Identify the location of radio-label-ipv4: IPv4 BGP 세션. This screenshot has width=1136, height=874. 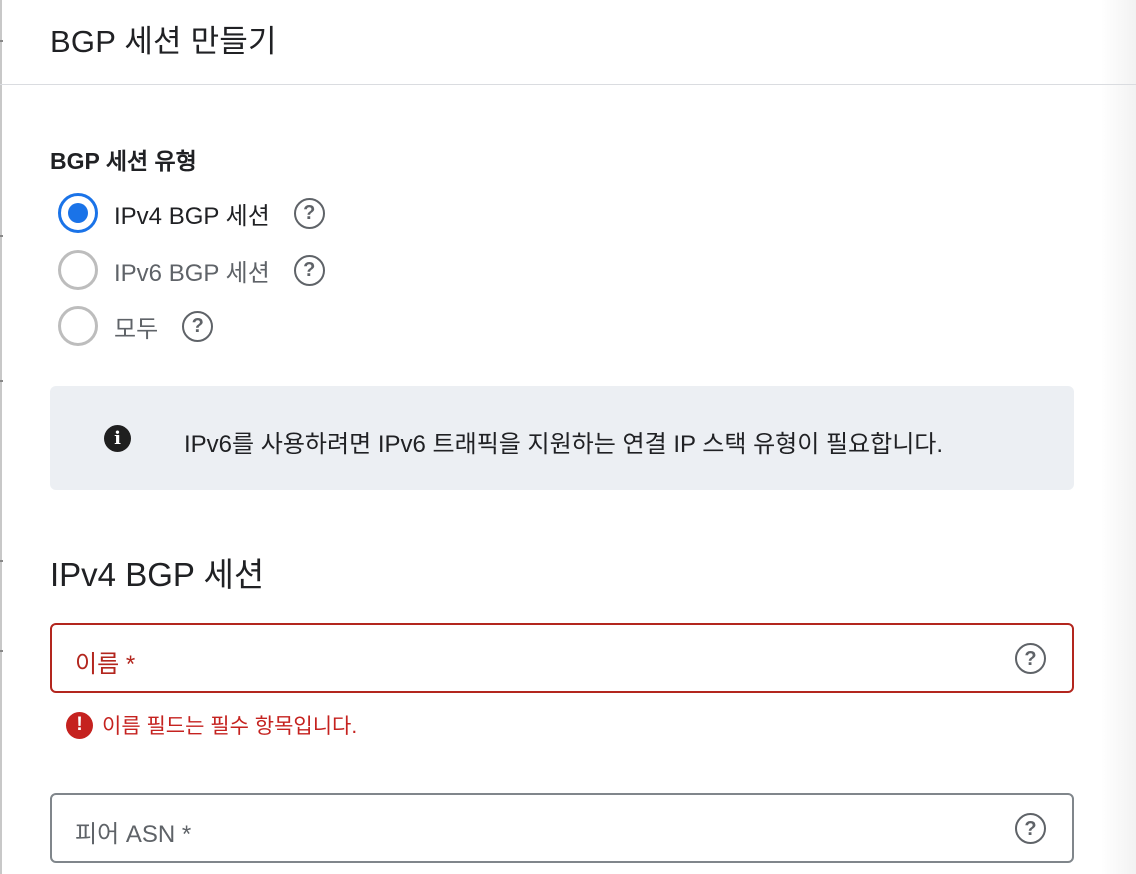
(192, 216).